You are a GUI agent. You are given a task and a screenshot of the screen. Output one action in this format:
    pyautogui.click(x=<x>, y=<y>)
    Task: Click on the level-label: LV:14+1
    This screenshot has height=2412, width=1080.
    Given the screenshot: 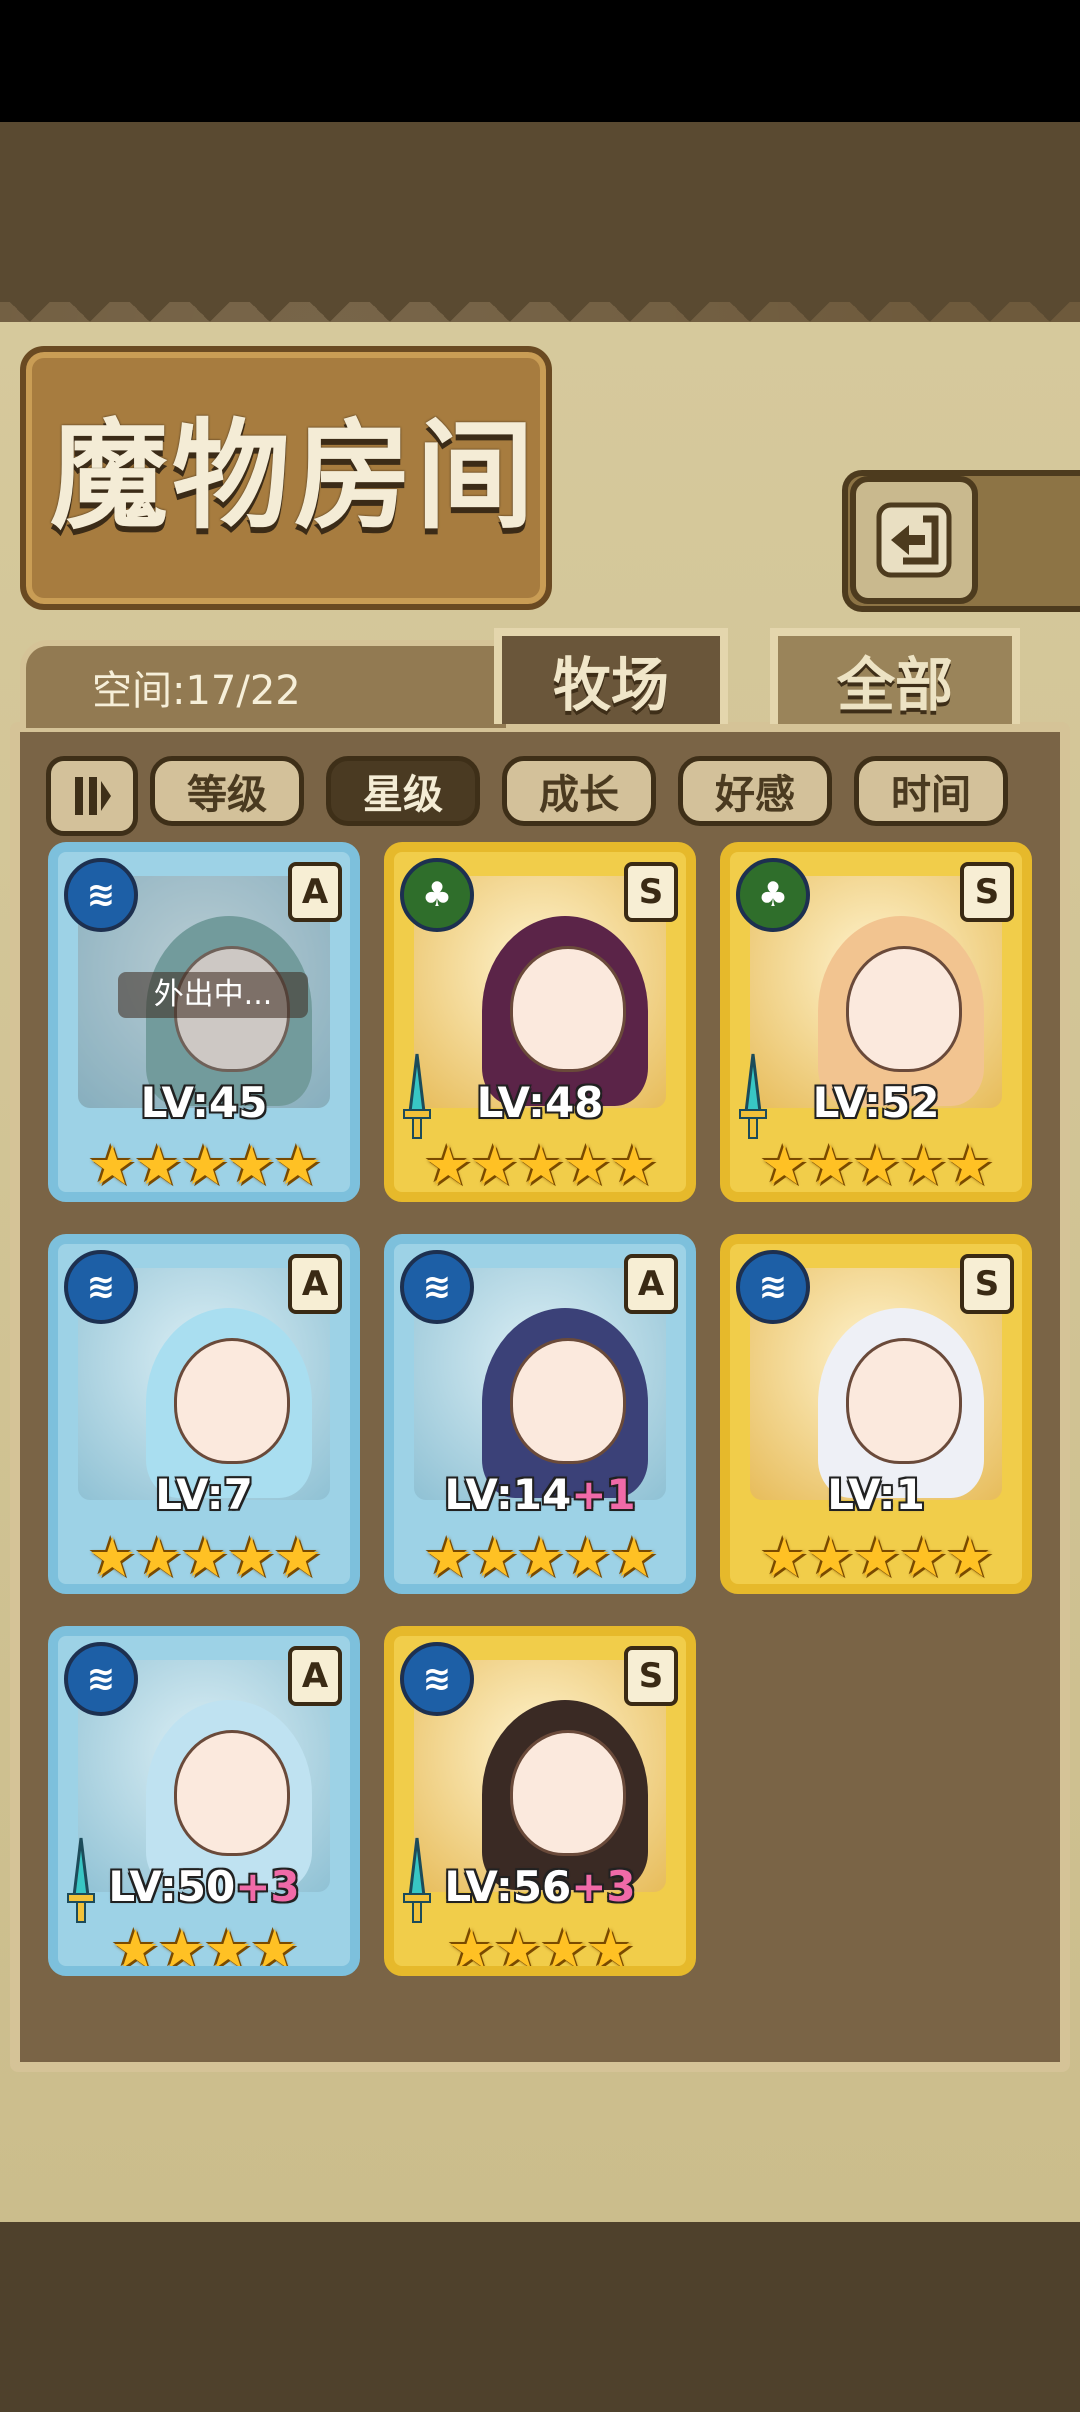 What is the action you would take?
    pyautogui.click(x=540, y=1494)
    